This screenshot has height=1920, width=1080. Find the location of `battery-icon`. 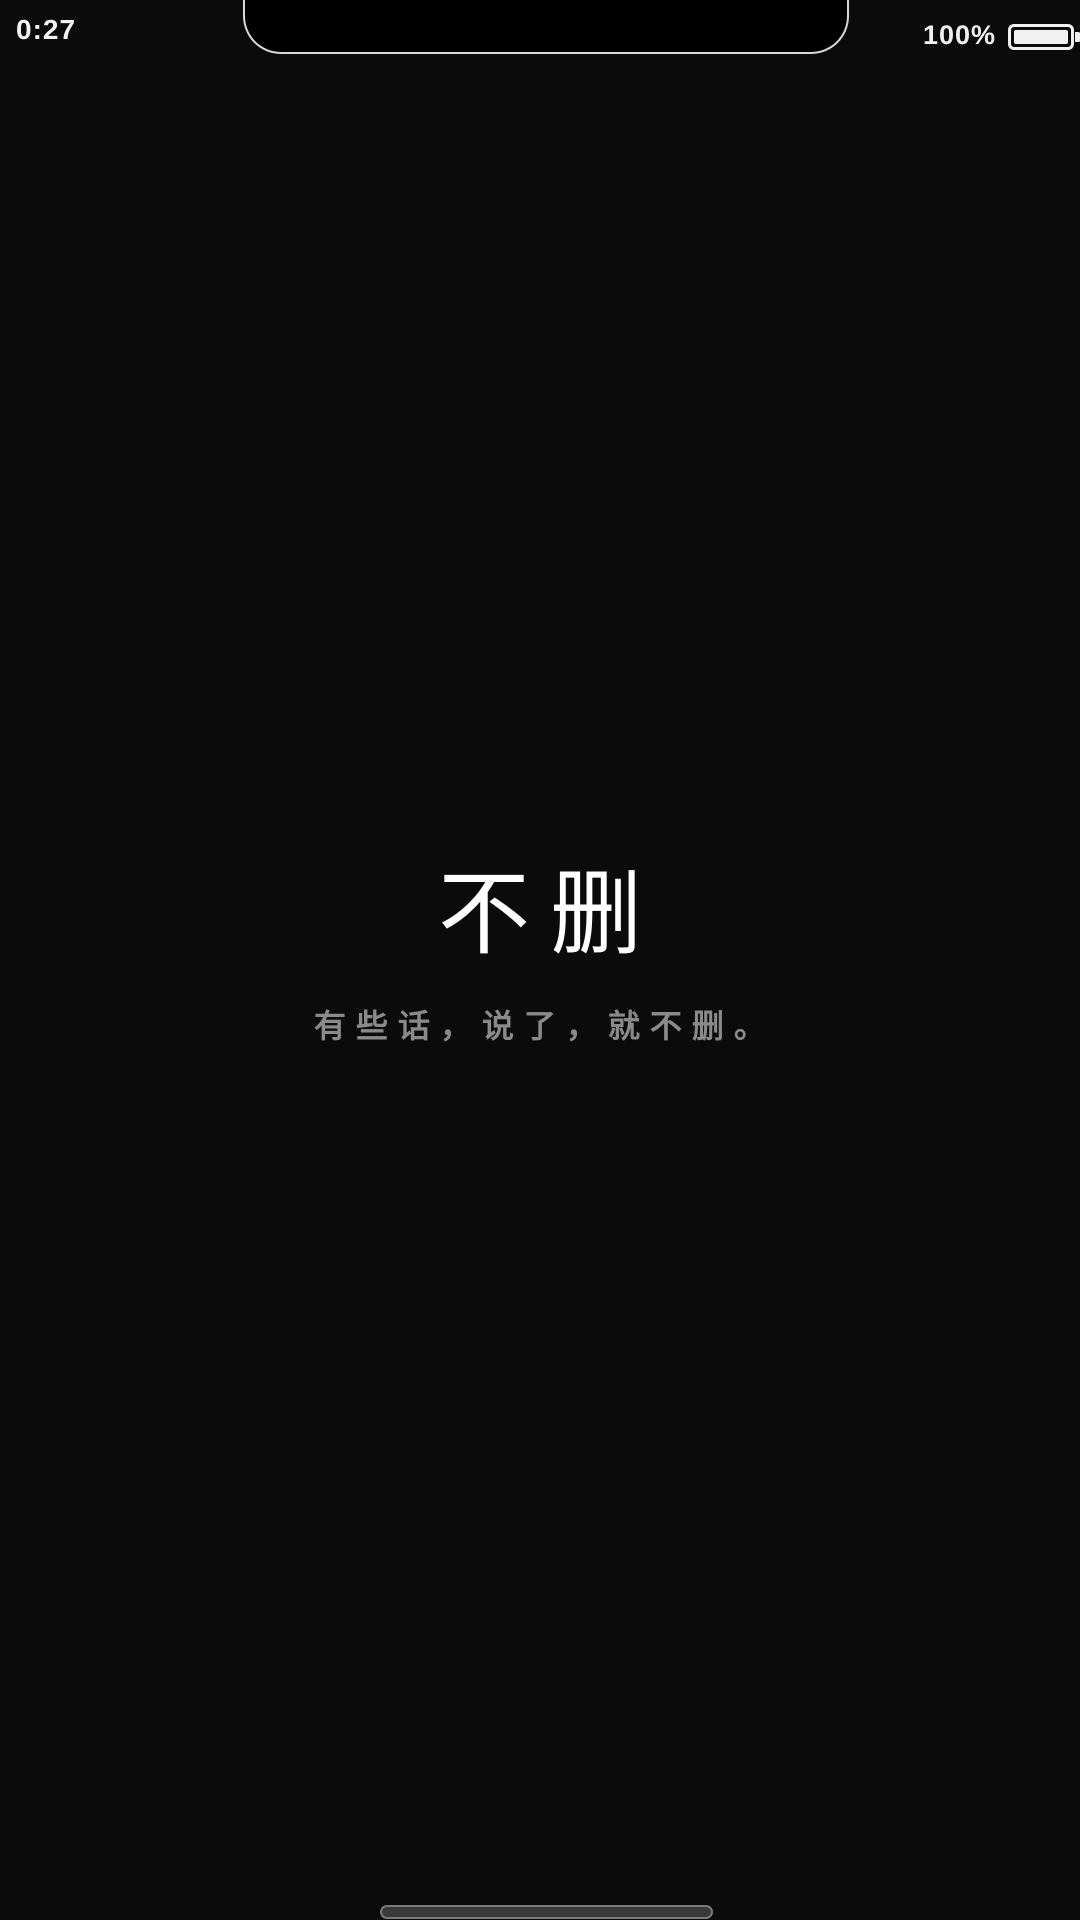

battery-icon is located at coordinates (1041, 37).